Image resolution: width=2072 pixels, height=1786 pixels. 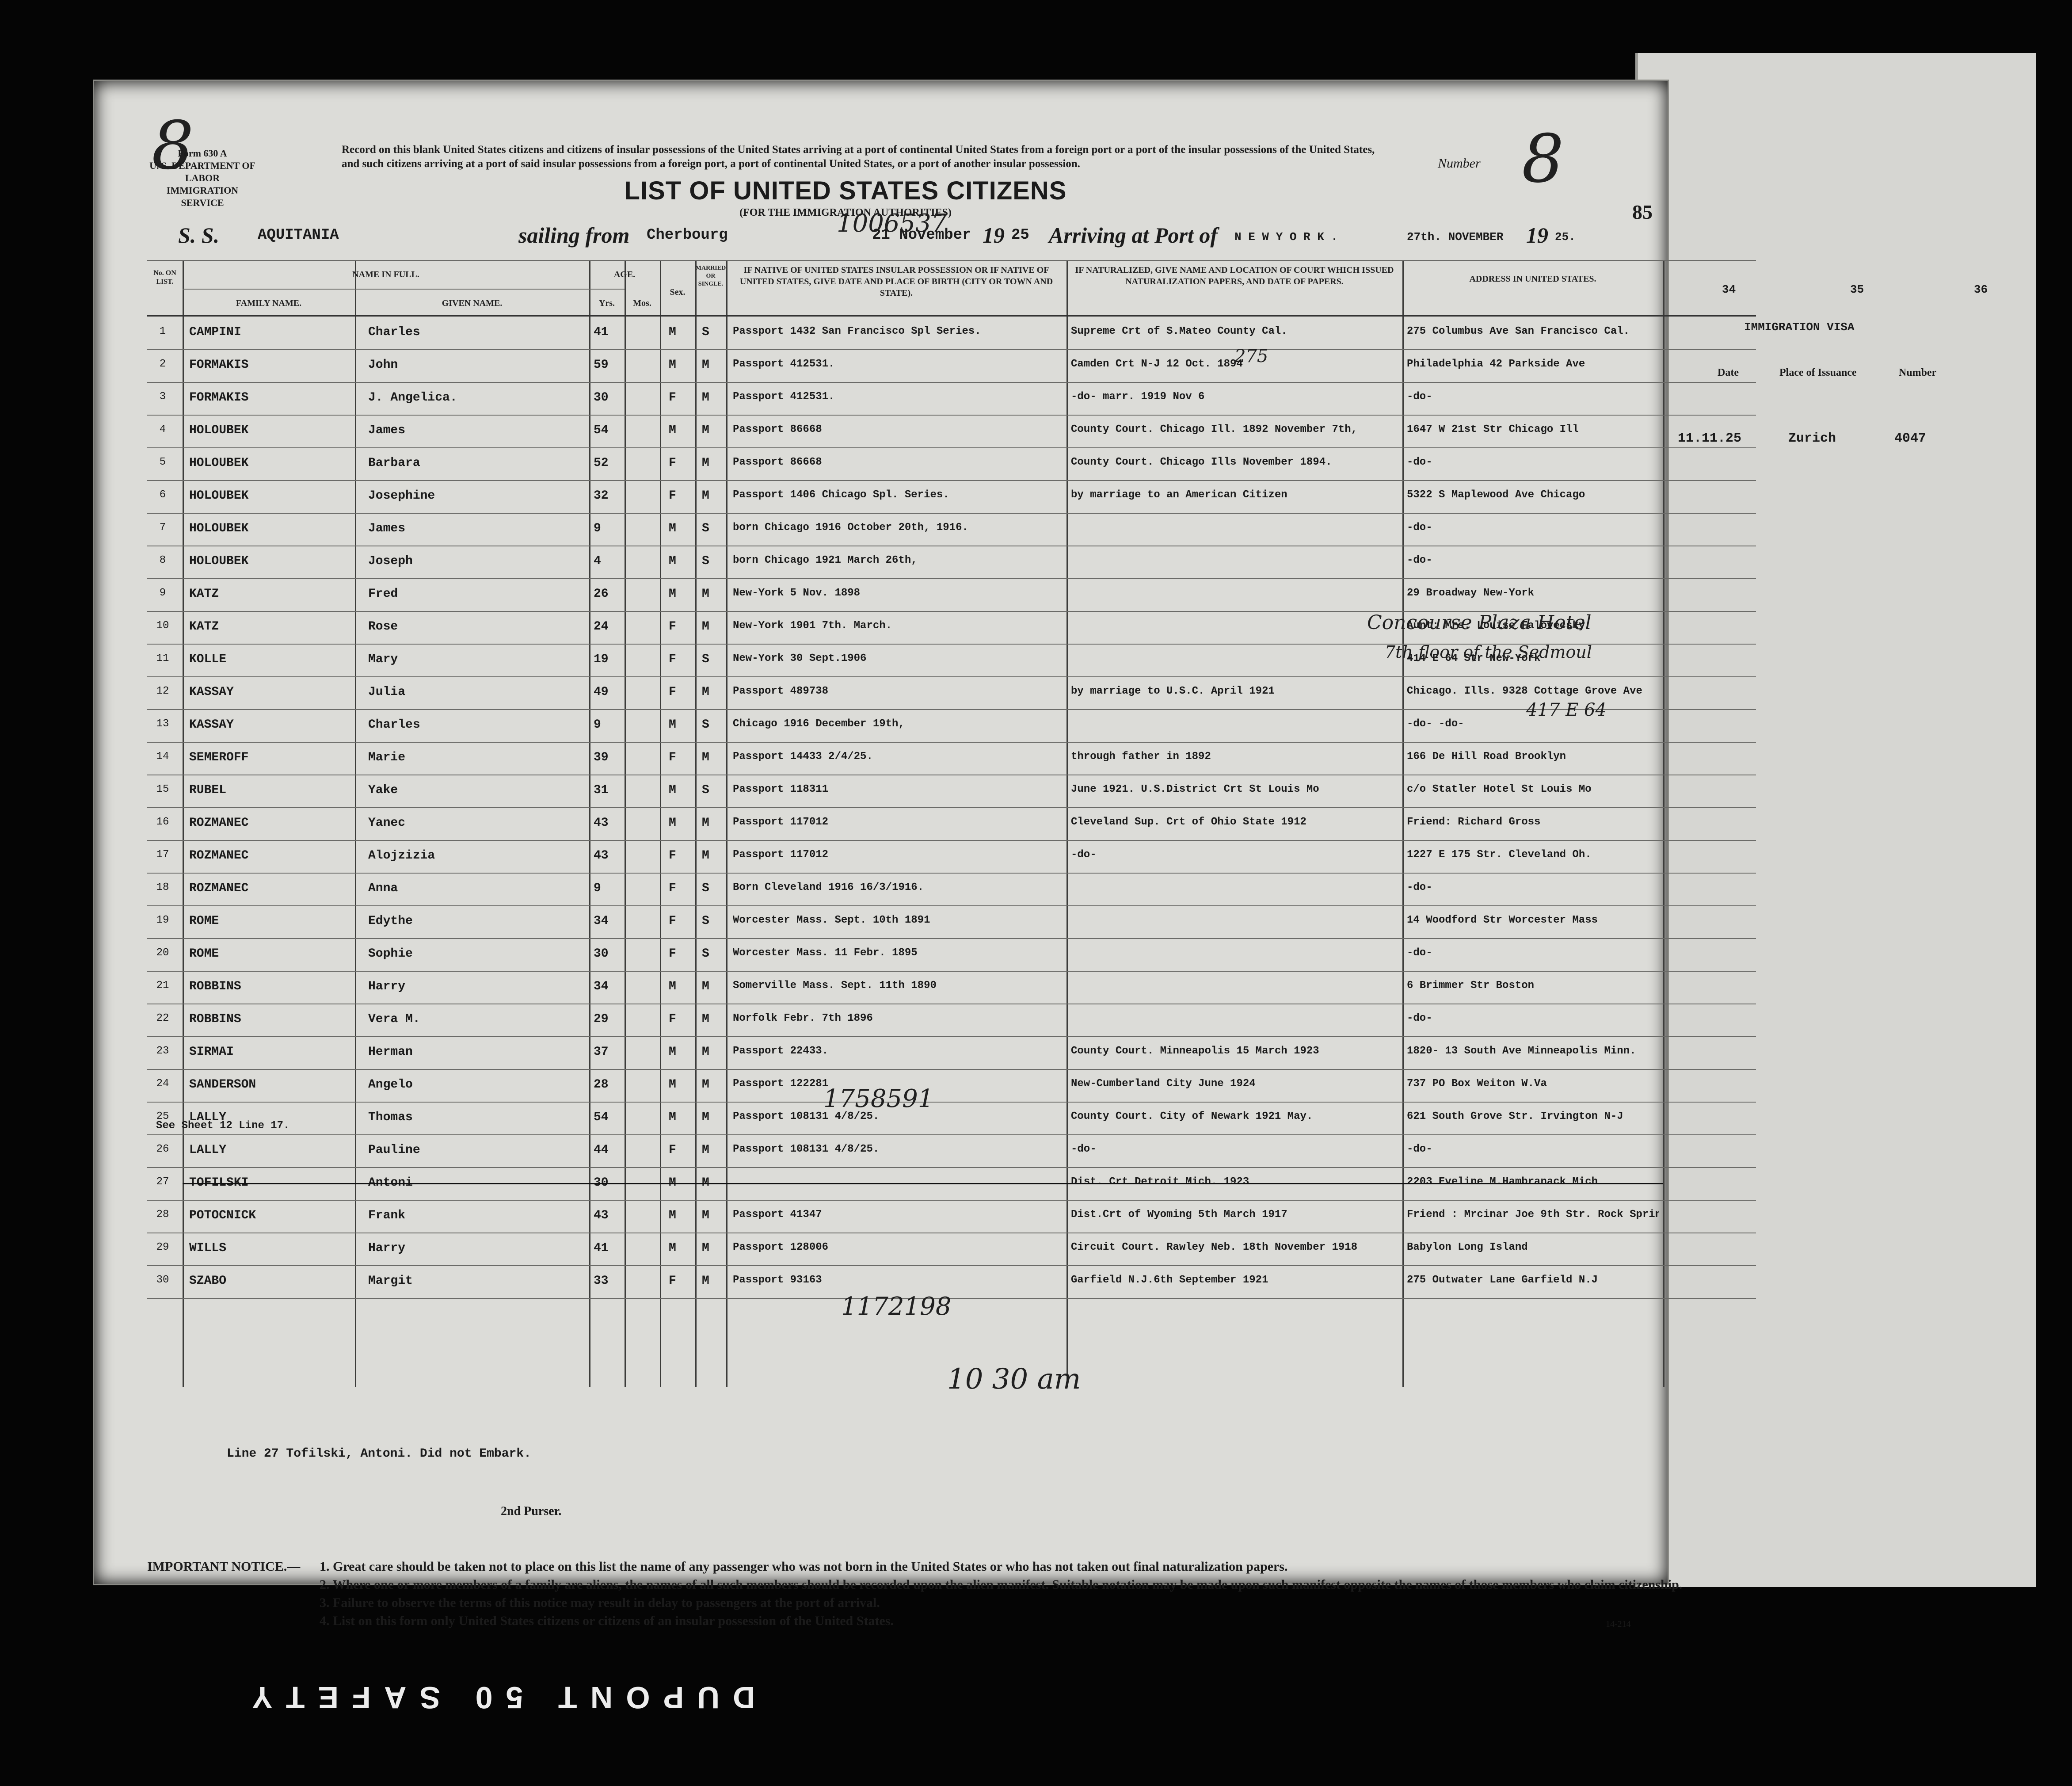 What do you see at coordinates (162, 789) in the screenshot?
I see `row-number: 15` at bounding box center [162, 789].